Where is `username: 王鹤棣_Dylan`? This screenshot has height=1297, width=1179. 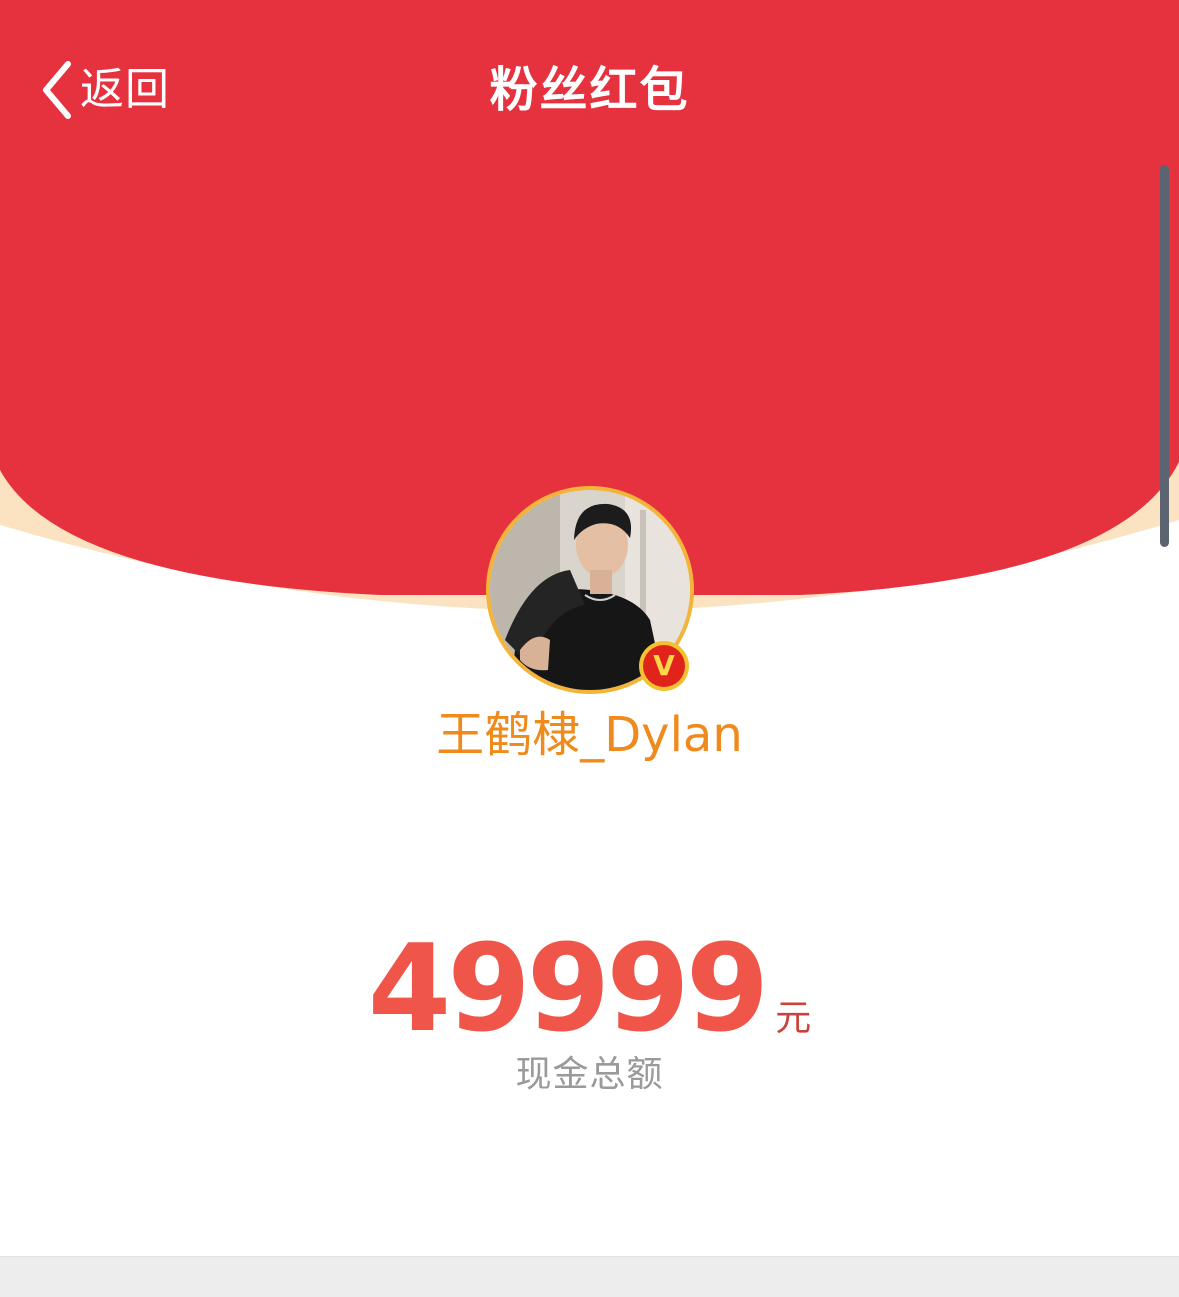 username: 王鹤棣_Dylan is located at coordinates (589, 735).